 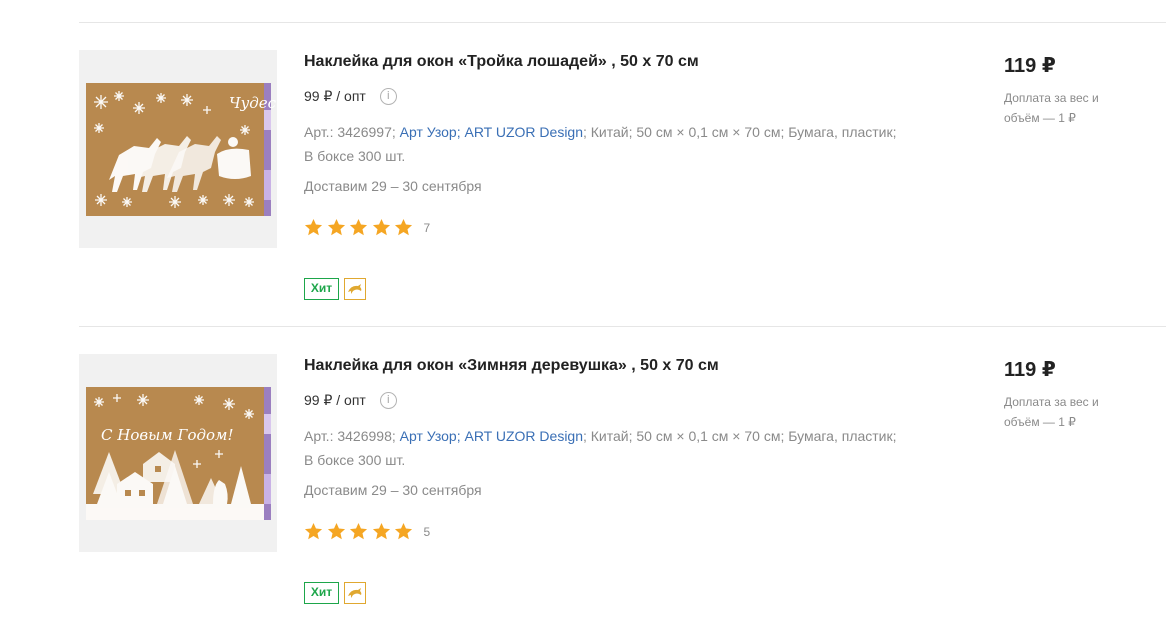 What do you see at coordinates (350, 132) in the screenshot?
I see `article-number: Арт.: 3426997;` at bounding box center [350, 132].